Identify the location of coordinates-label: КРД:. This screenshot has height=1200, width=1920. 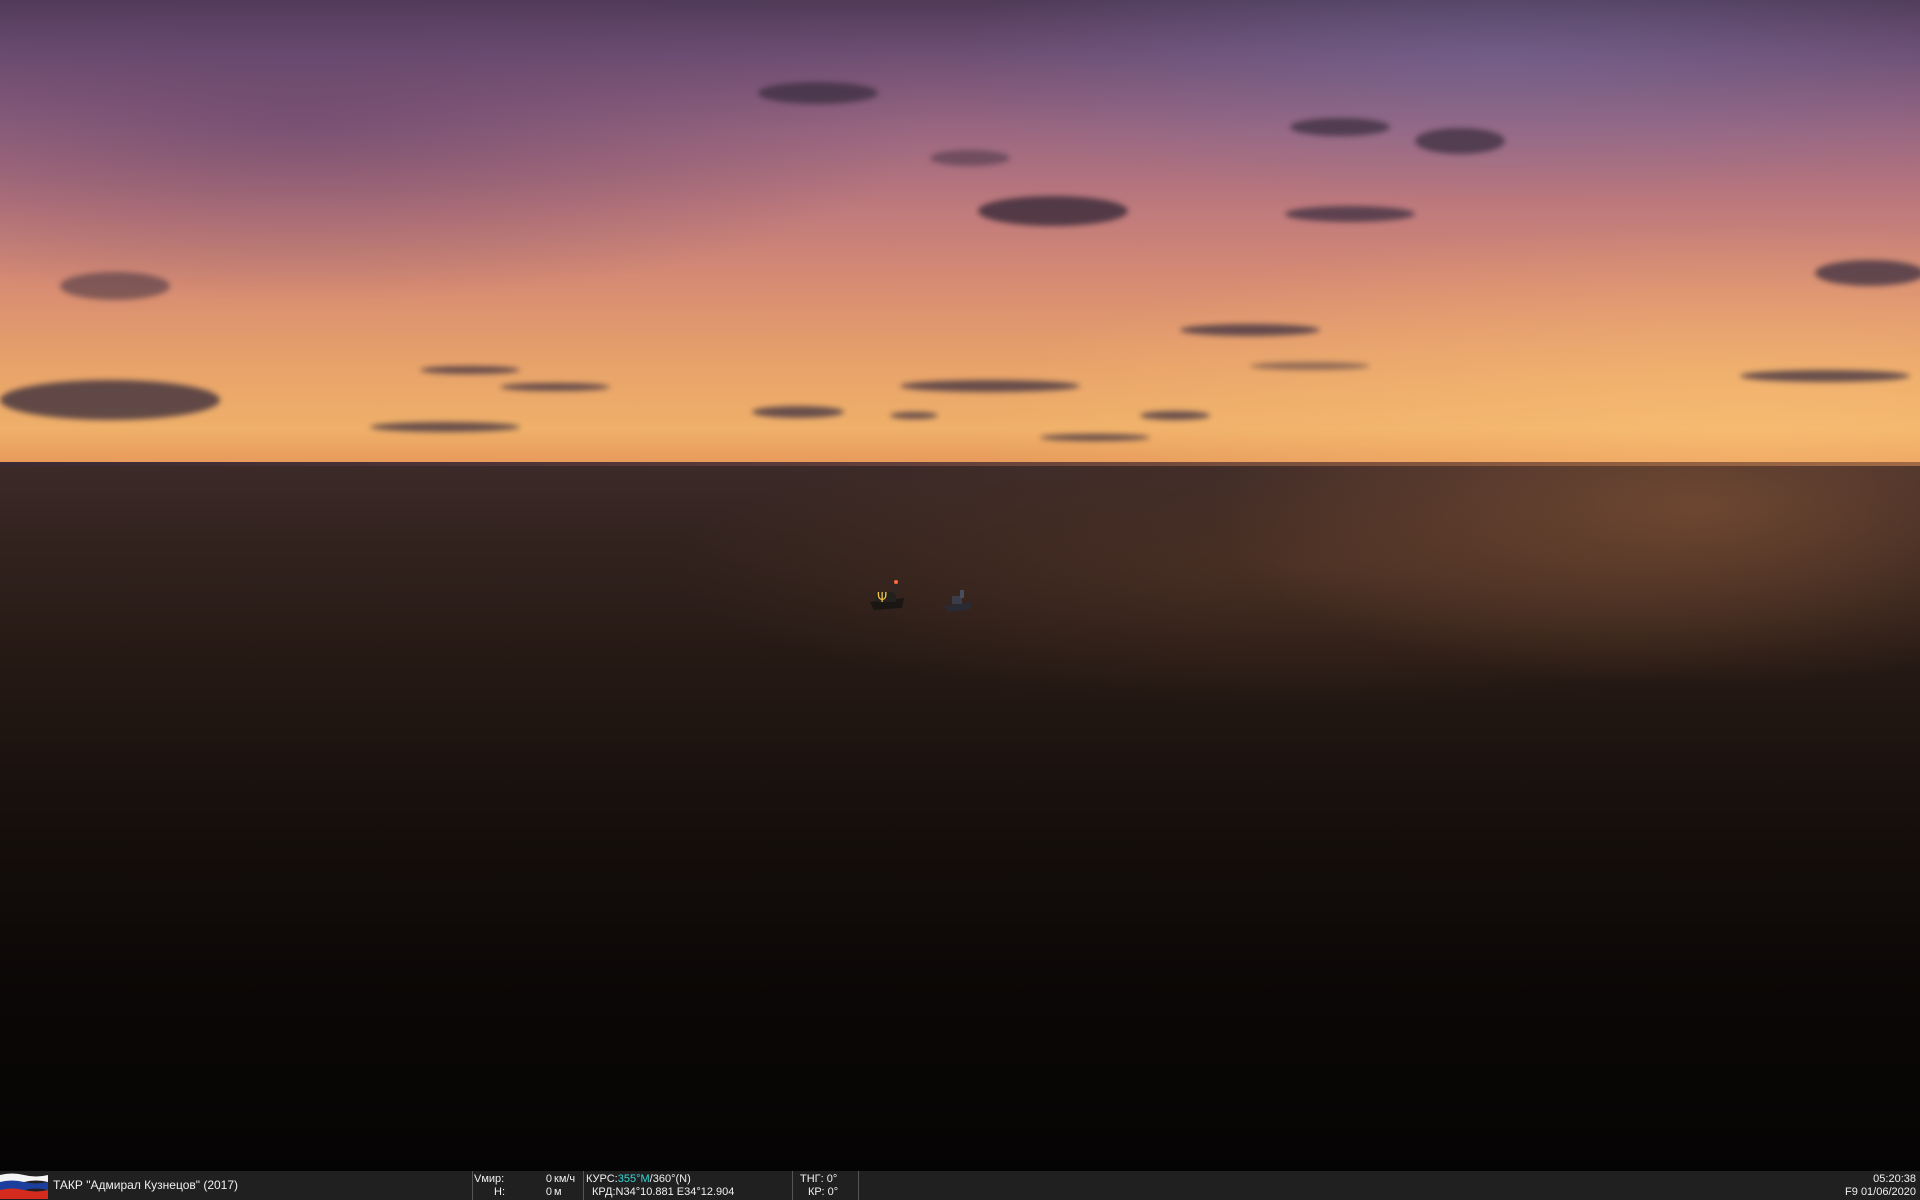
(604, 1192).